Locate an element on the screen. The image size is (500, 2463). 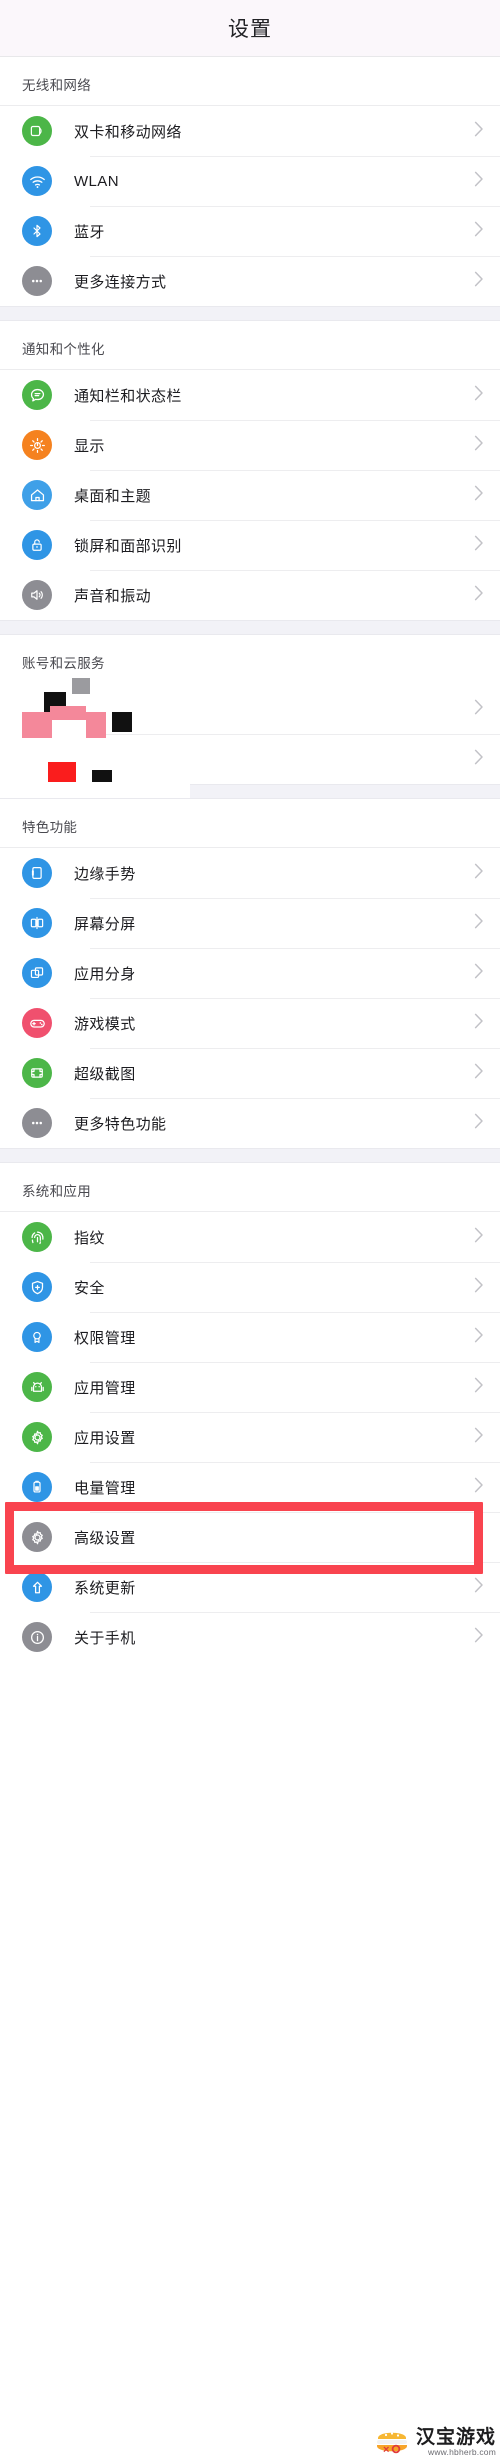
settings-row: 系统更新 is located at coordinates (250, 1587).